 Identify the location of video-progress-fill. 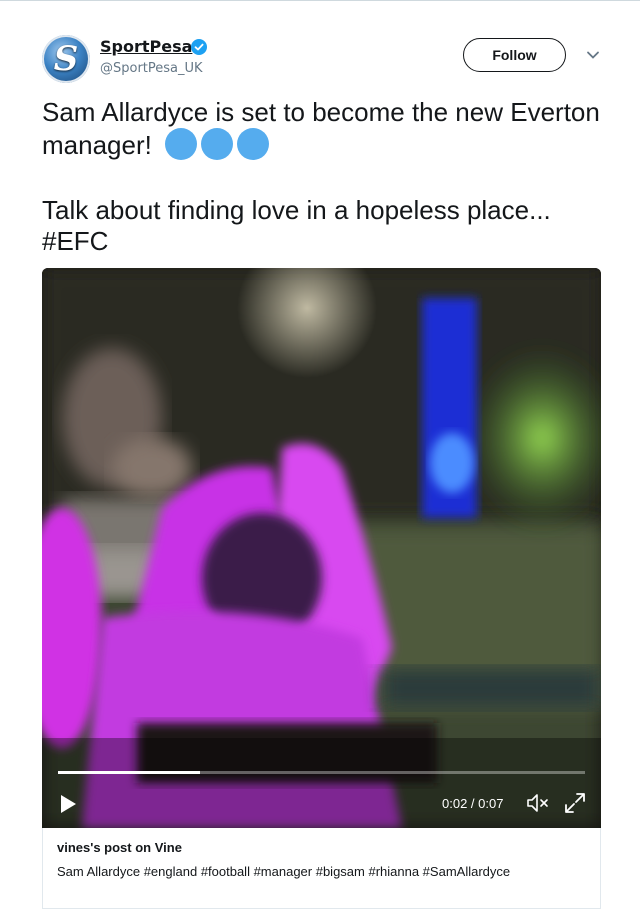
(129, 772).